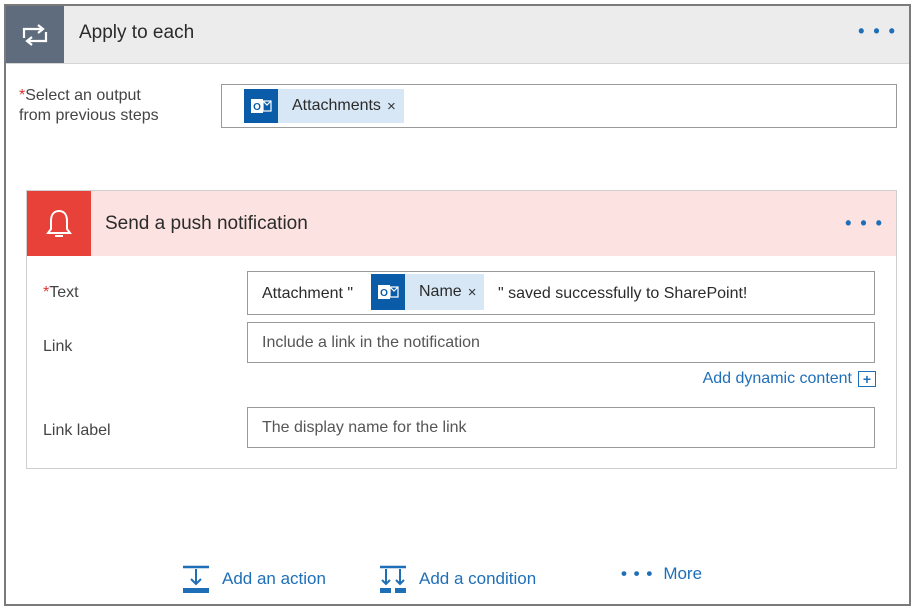  Describe the element at coordinates (478, 578) in the screenshot. I see `add-a-condition-label: Add a condition` at that location.